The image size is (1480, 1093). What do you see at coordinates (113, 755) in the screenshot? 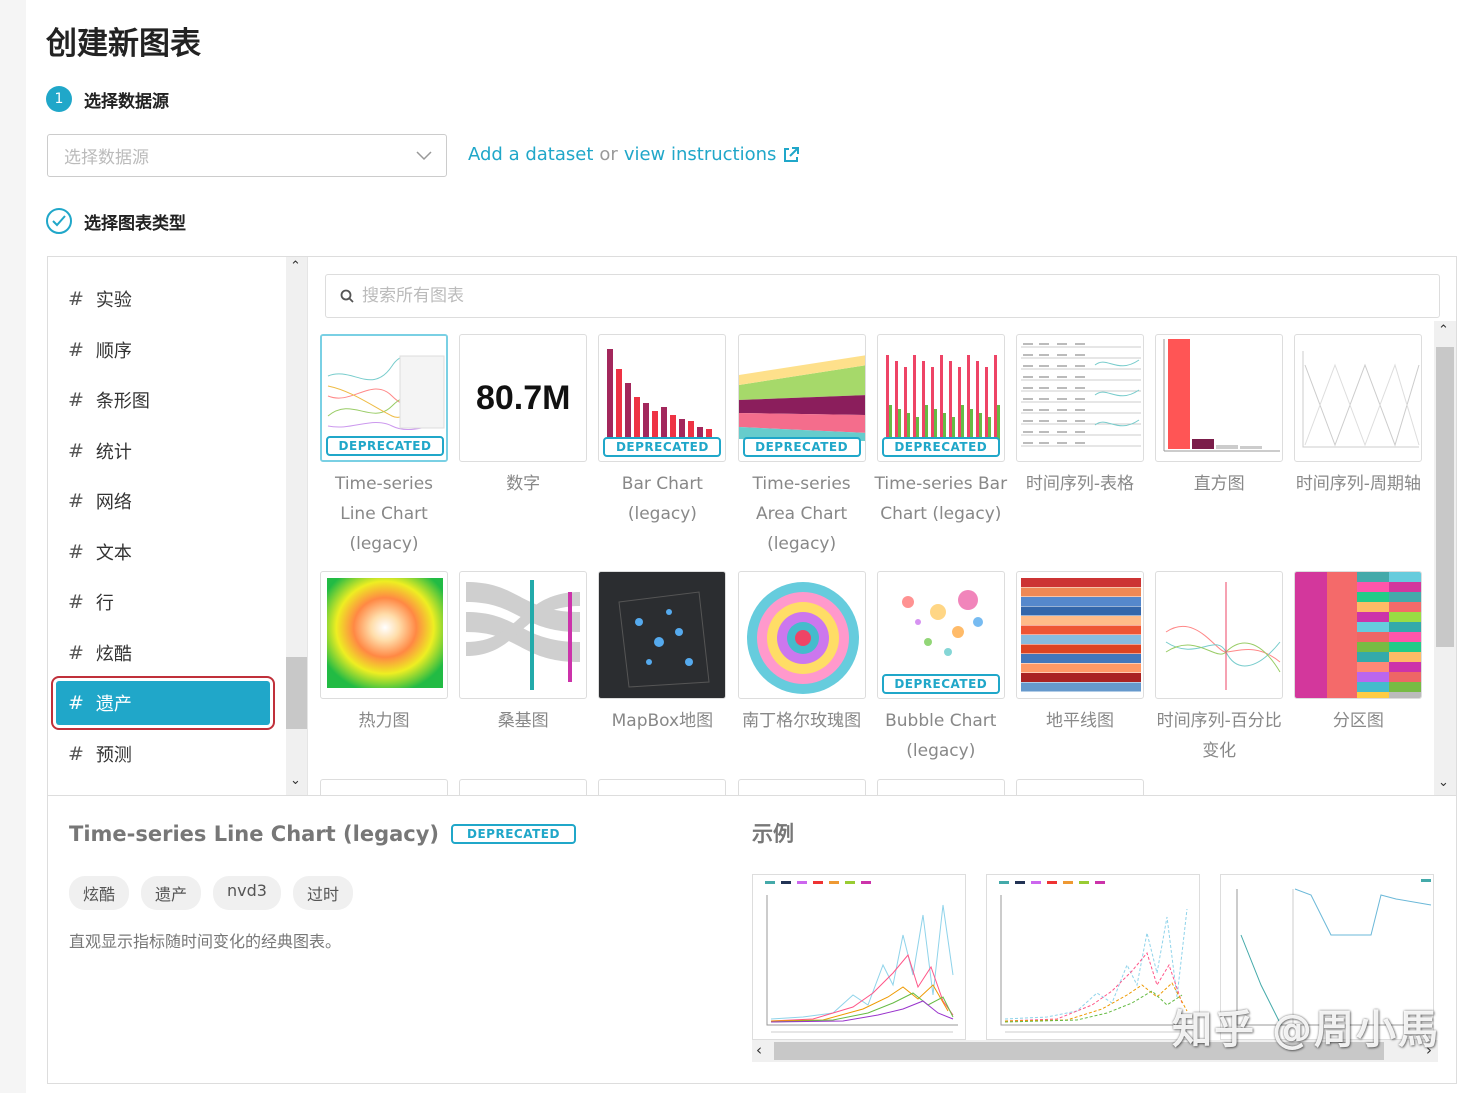
I see `category-label: 预测` at bounding box center [113, 755].